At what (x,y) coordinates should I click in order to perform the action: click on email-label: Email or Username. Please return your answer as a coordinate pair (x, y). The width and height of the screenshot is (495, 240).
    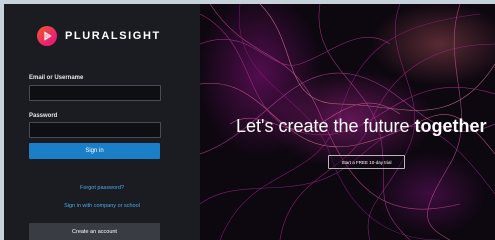
    Looking at the image, I should click on (56, 78).